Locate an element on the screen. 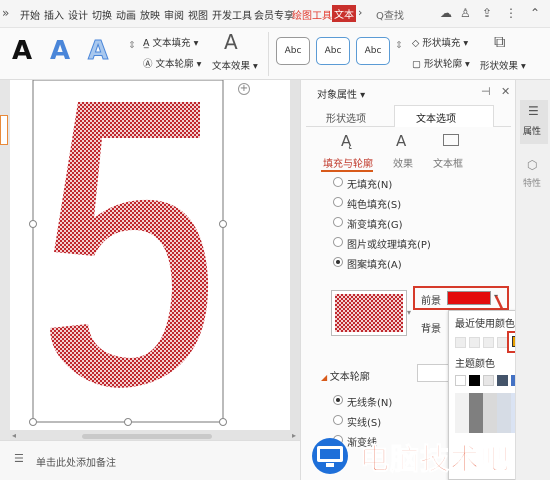 The image size is (550, 480). panel-title: 对象属性 ▾ is located at coordinates (341, 93).